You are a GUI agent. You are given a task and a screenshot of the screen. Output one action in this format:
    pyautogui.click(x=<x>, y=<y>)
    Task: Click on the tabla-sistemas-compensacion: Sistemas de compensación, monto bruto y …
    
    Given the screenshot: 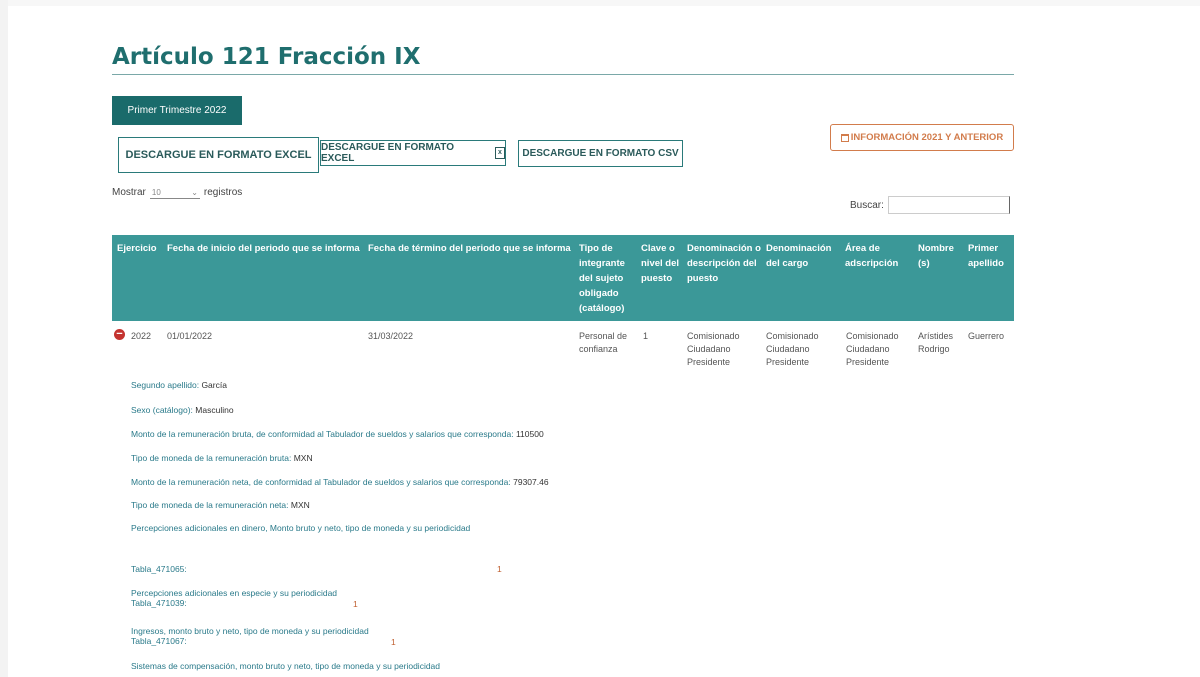 What is the action you would take?
    pyautogui.click(x=381, y=666)
    